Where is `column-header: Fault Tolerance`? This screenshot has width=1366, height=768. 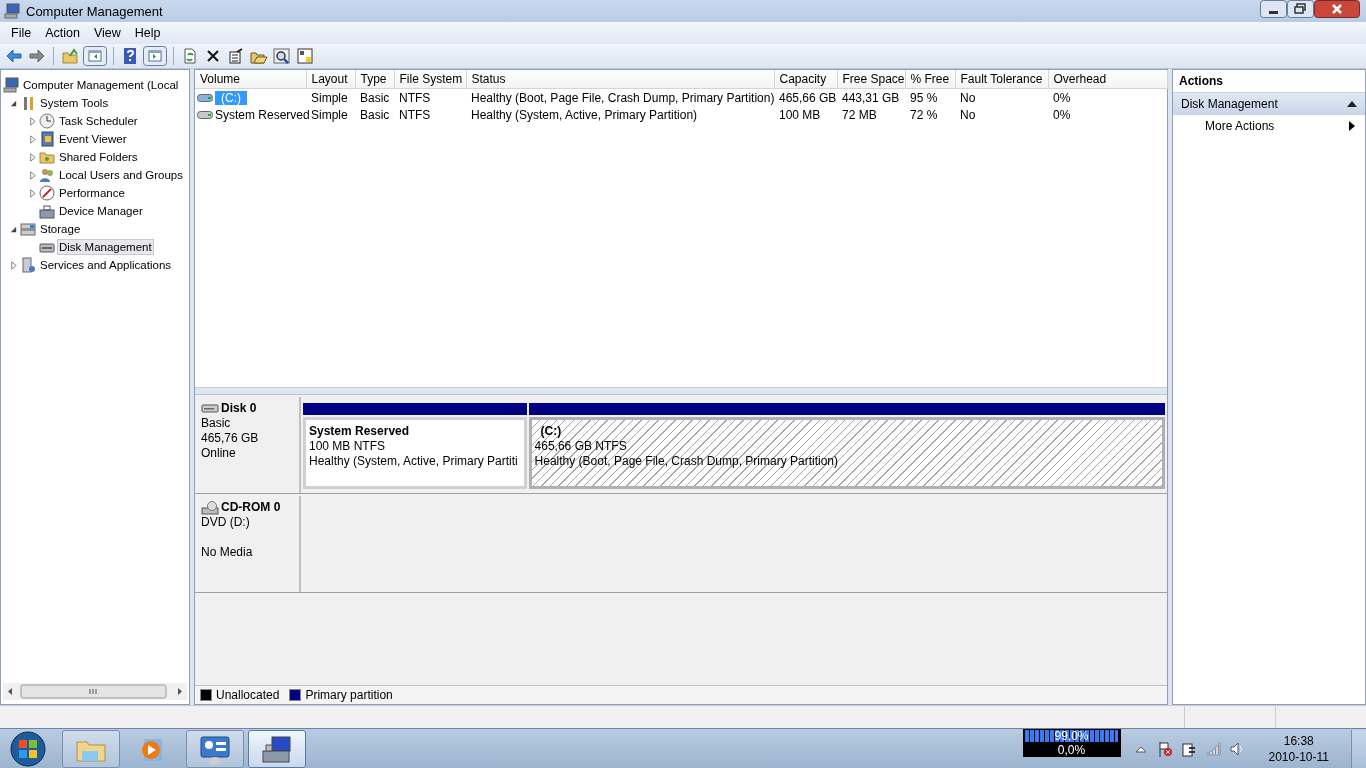
column-header: Fault Tolerance is located at coordinates (1001, 79).